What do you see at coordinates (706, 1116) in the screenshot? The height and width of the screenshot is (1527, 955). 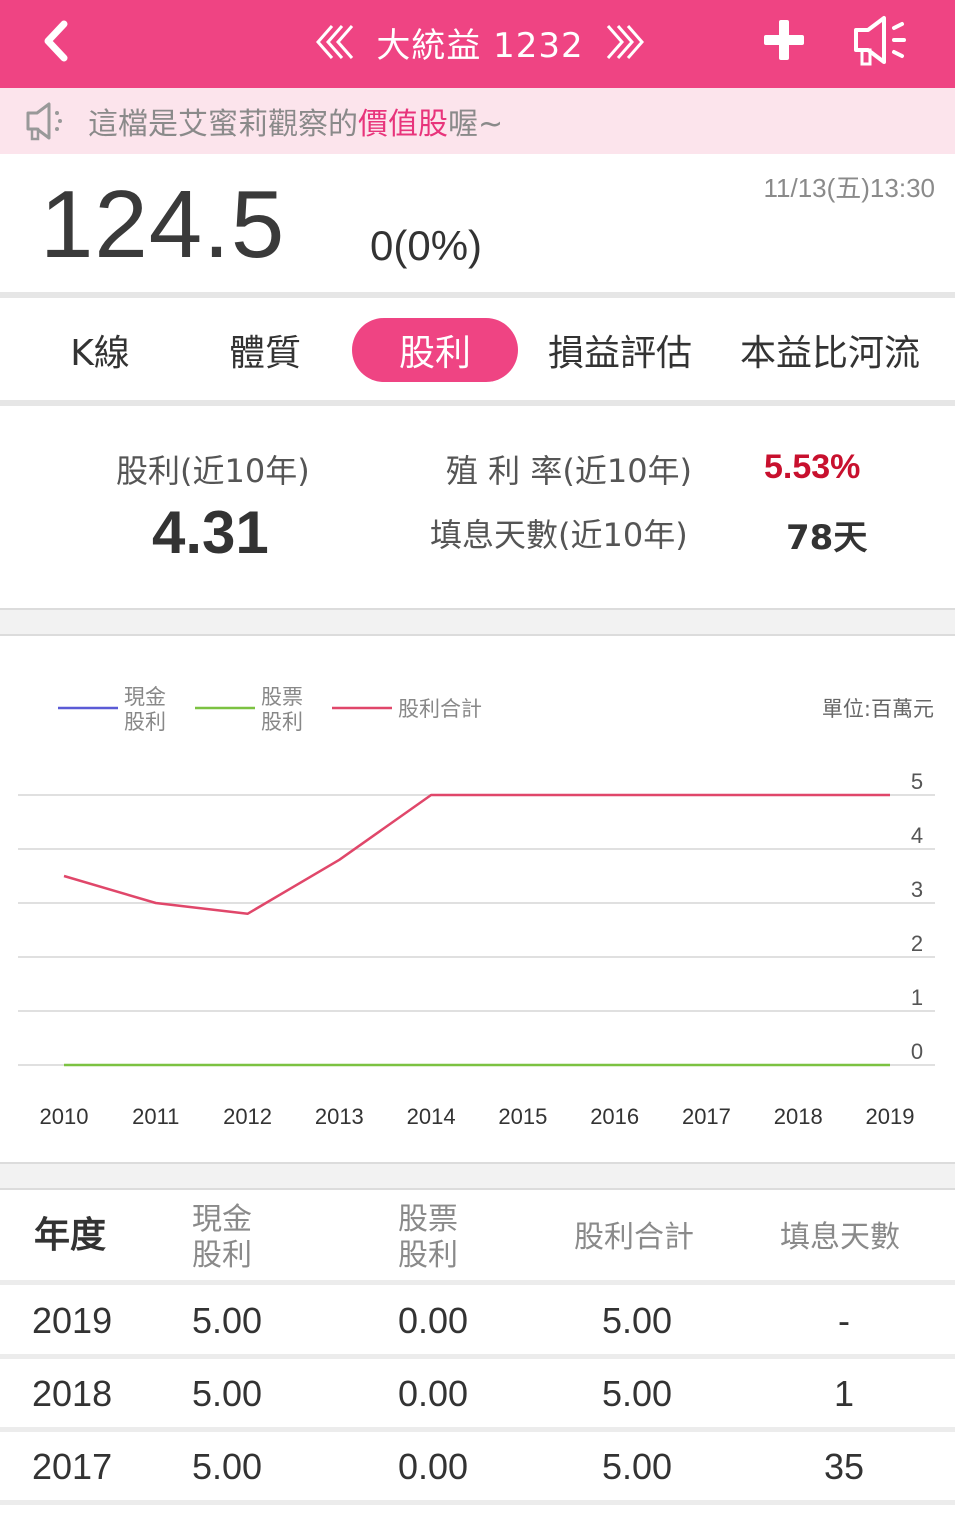 I see `x-tick-label: 2017` at bounding box center [706, 1116].